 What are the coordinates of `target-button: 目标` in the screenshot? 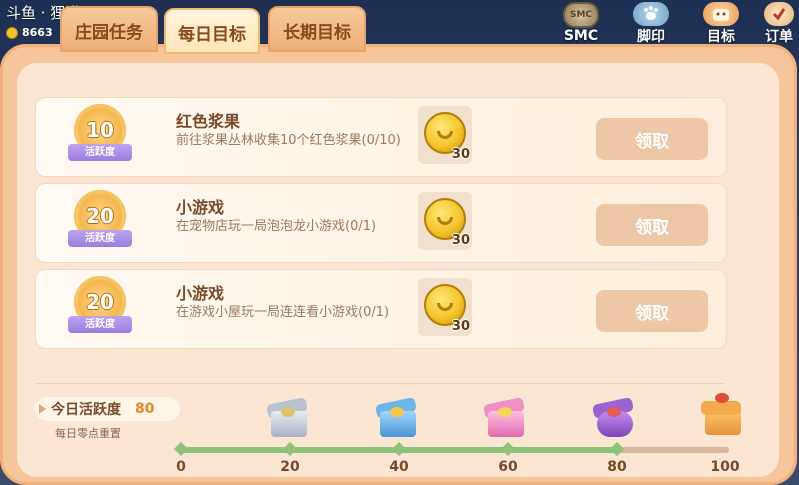 It's located at (721, 23).